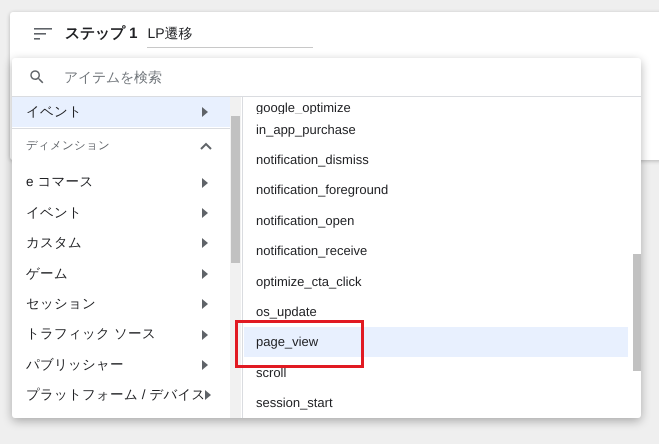 The width and height of the screenshot is (659, 444). I want to click on sort-lines-icon, so click(43, 34).